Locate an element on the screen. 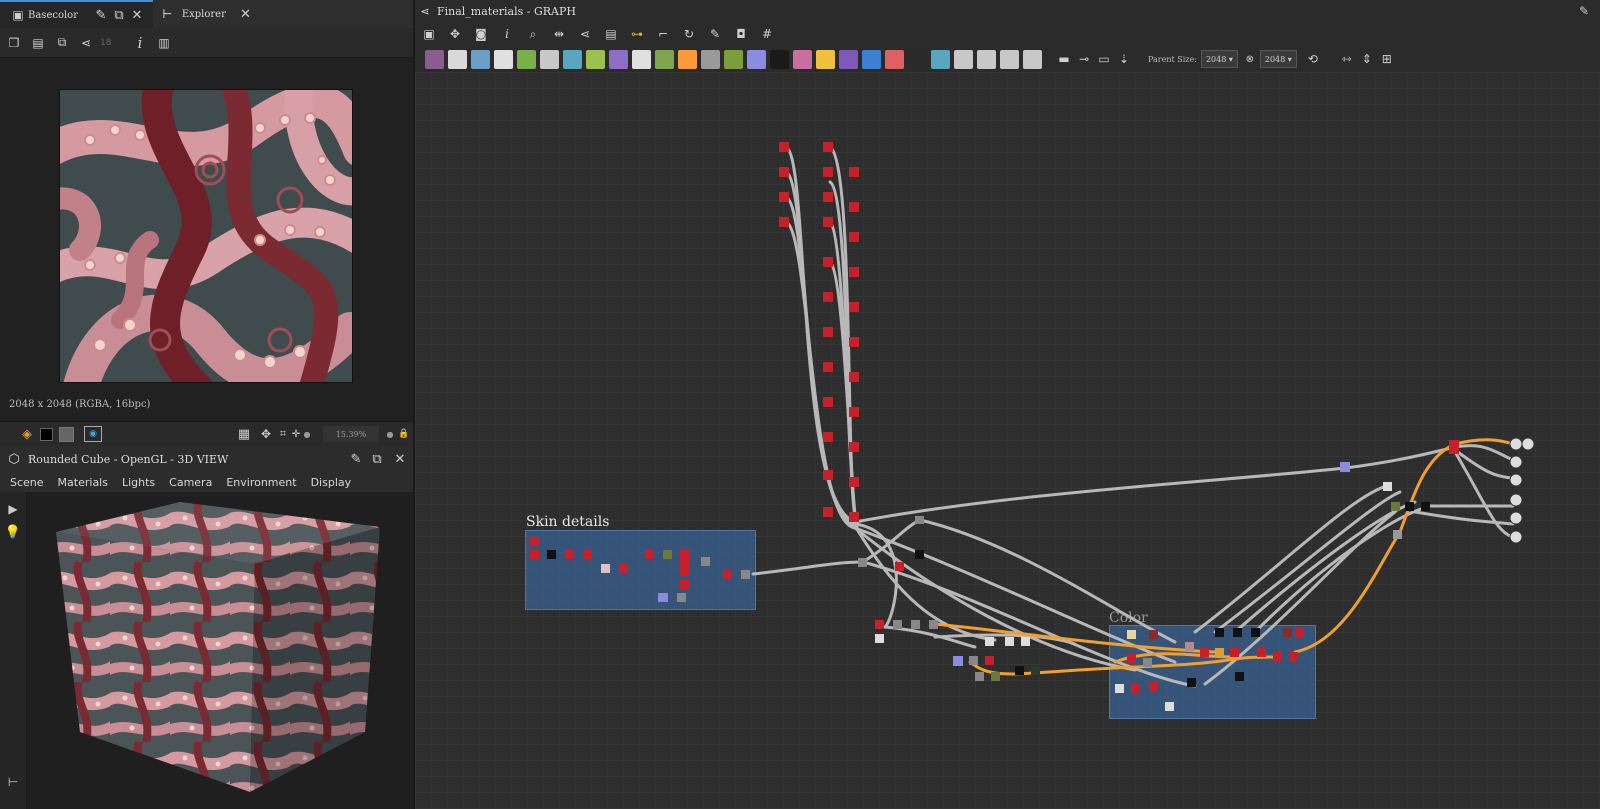 The width and height of the screenshot is (1600, 809). grid-icon: # is located at coordinates (767, 34).